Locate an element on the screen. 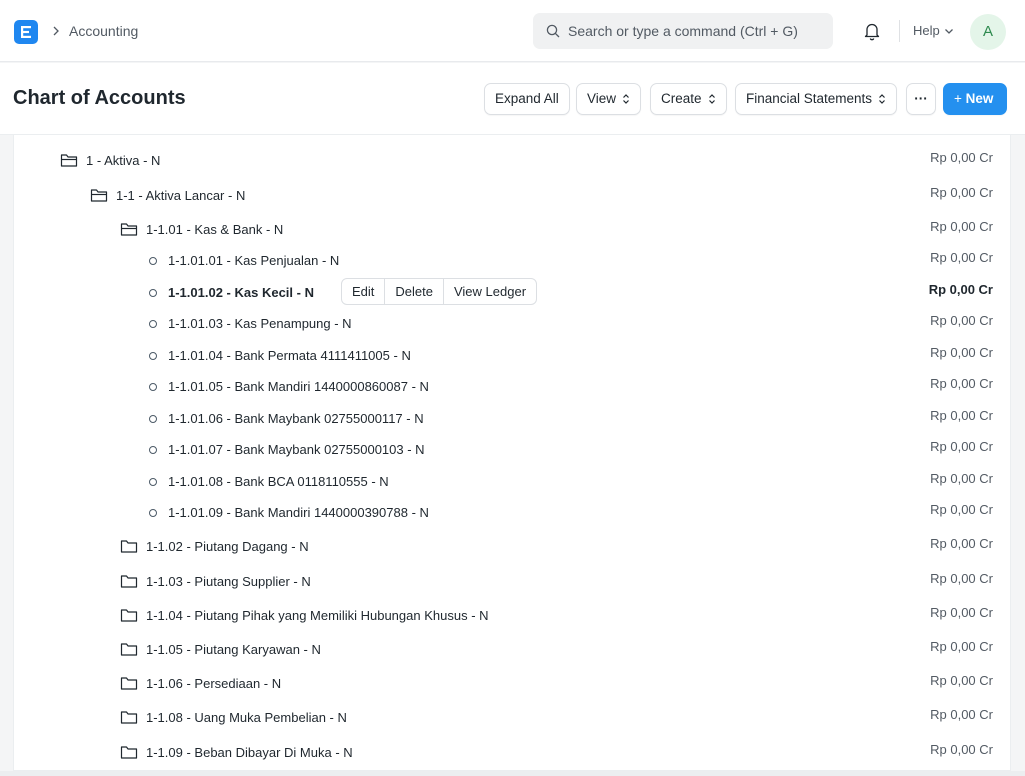 This screenshot has height=776, width=1025. chevron-down-icon is located at coordinates (949, 31).